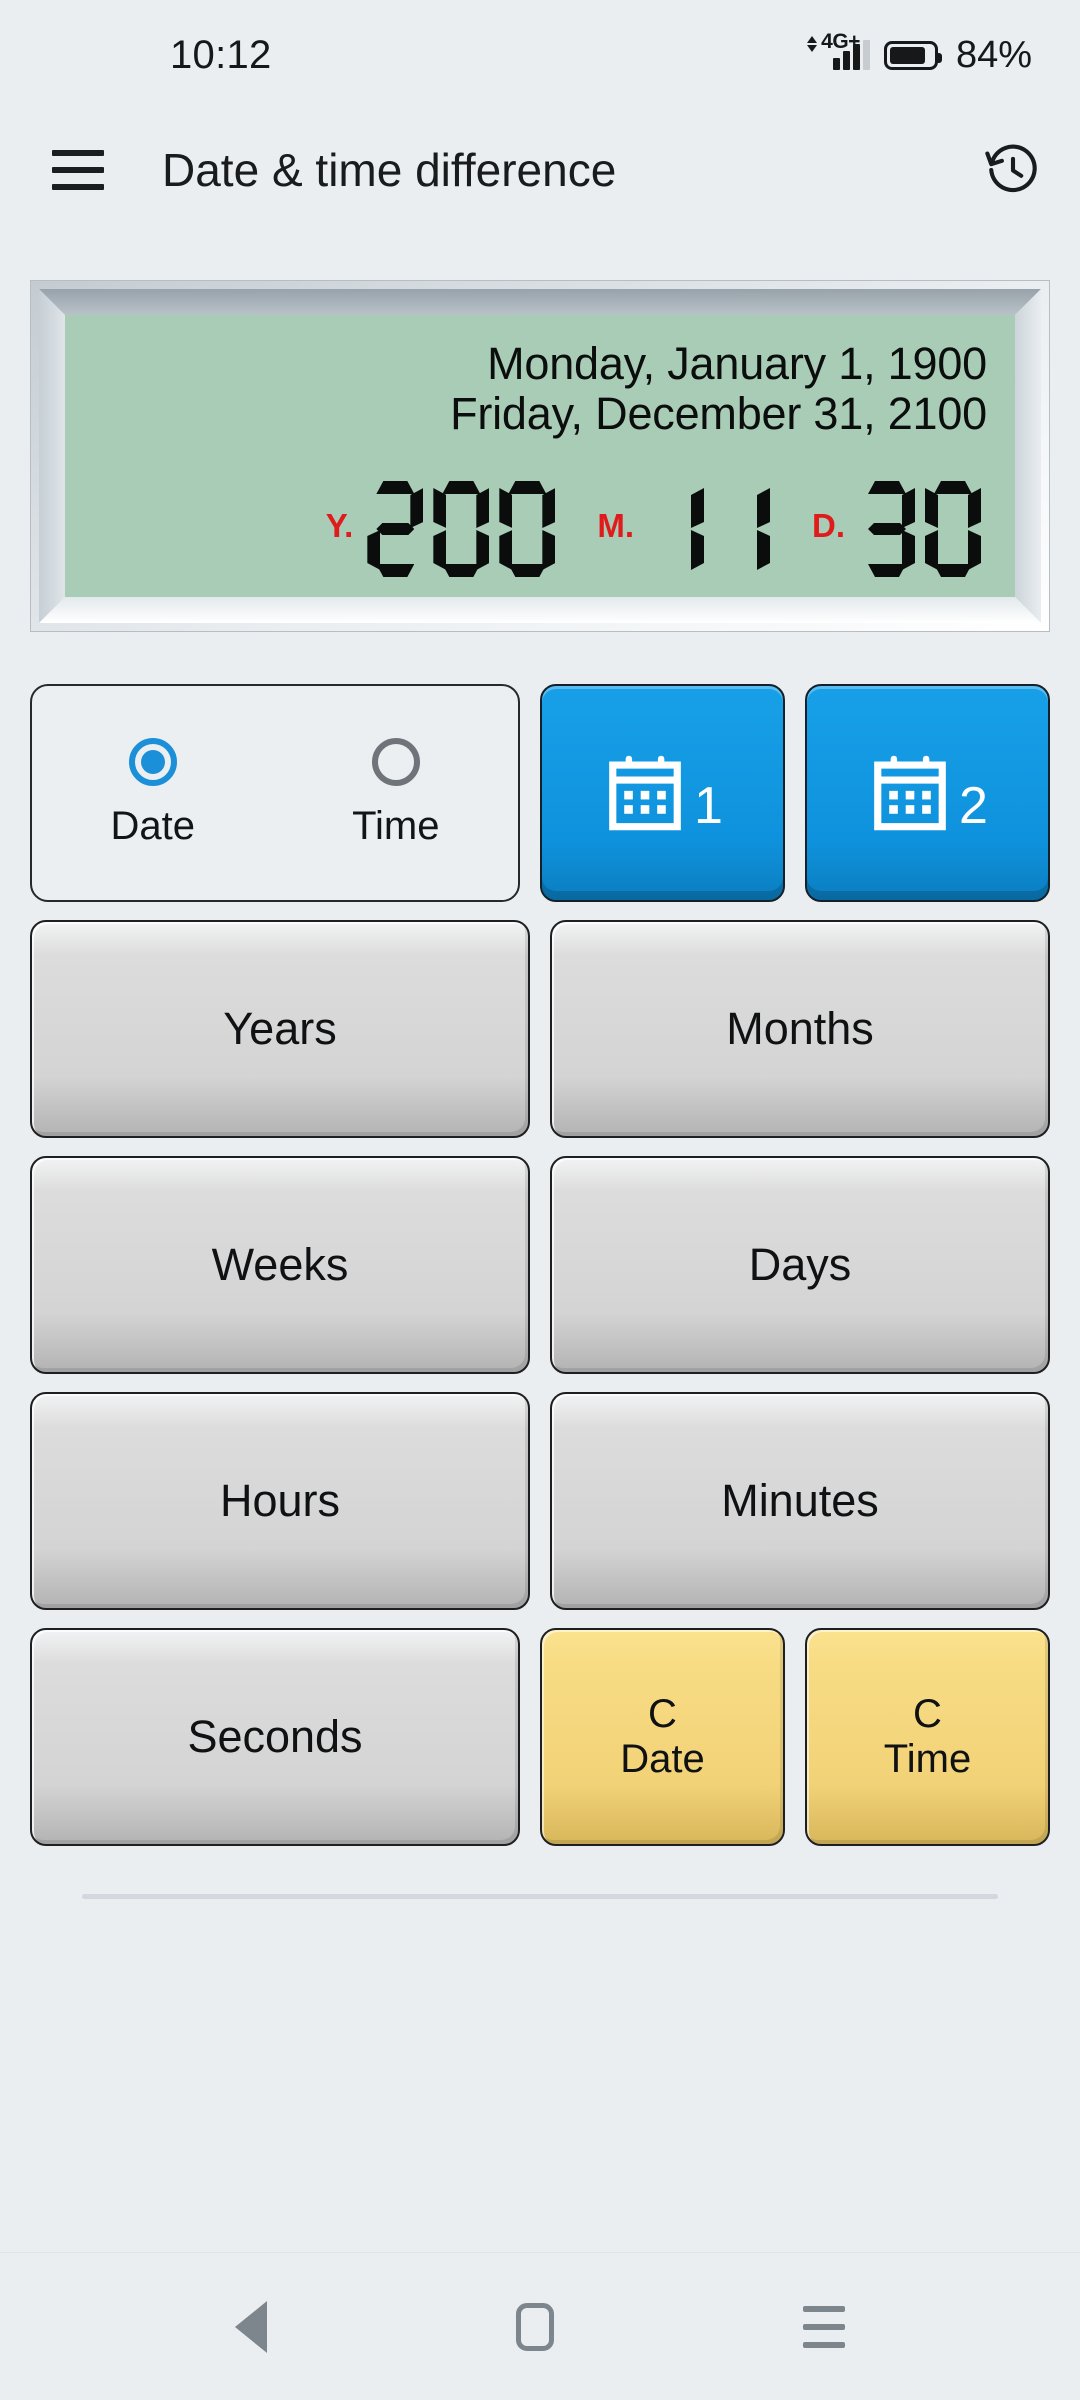 The height and width of the screenshot is (2400, 1080). What do you see at coordinates (250, 2326) in the screenshot?
I see `back-icon` at bounding box center [250, 2326].